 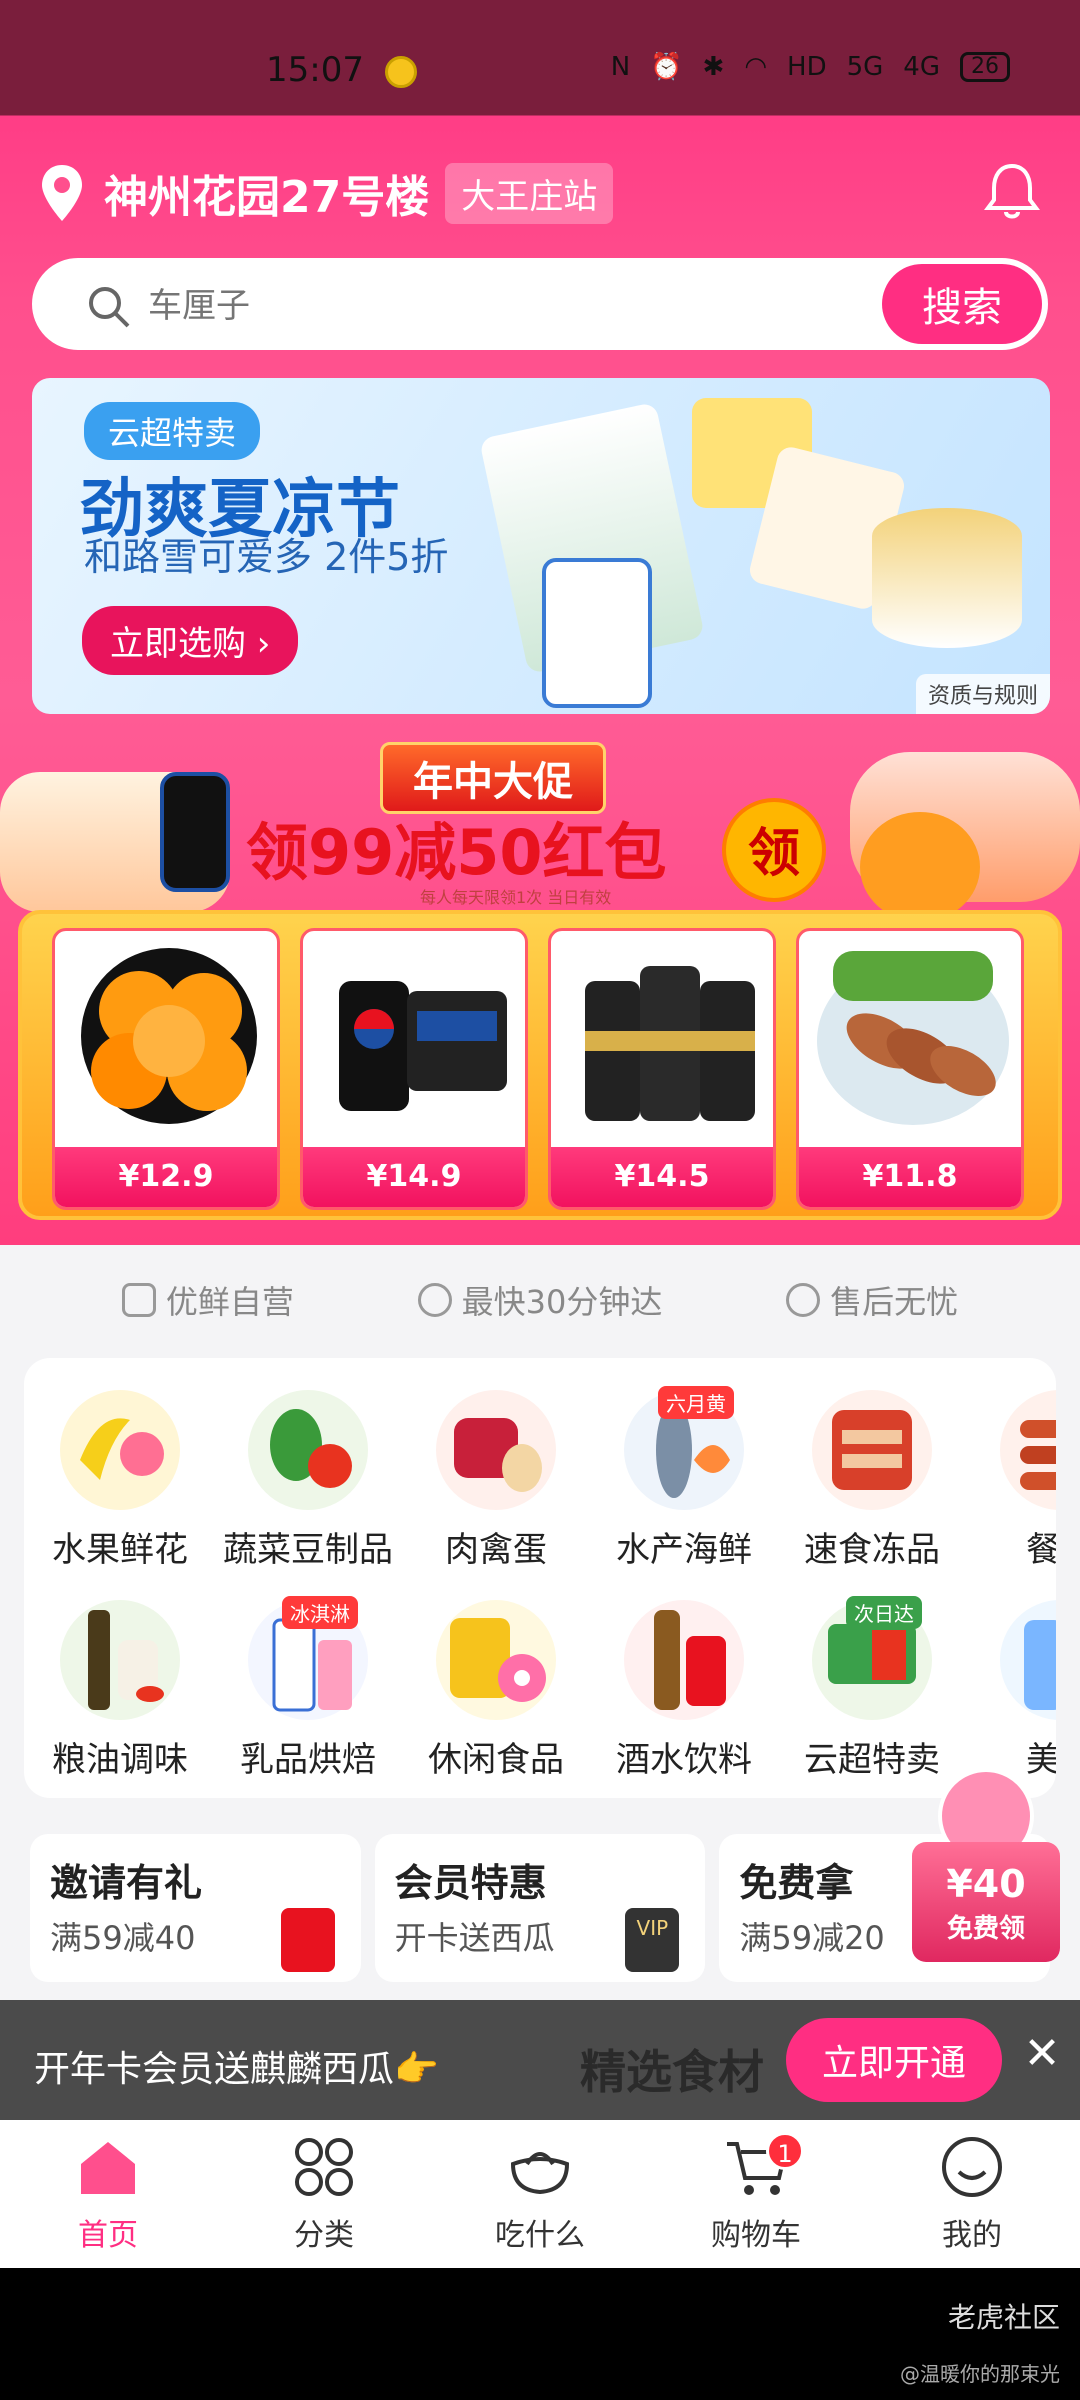 I want to click on promo-goods-card: ¥14.9, so click(x=414, y=1069).